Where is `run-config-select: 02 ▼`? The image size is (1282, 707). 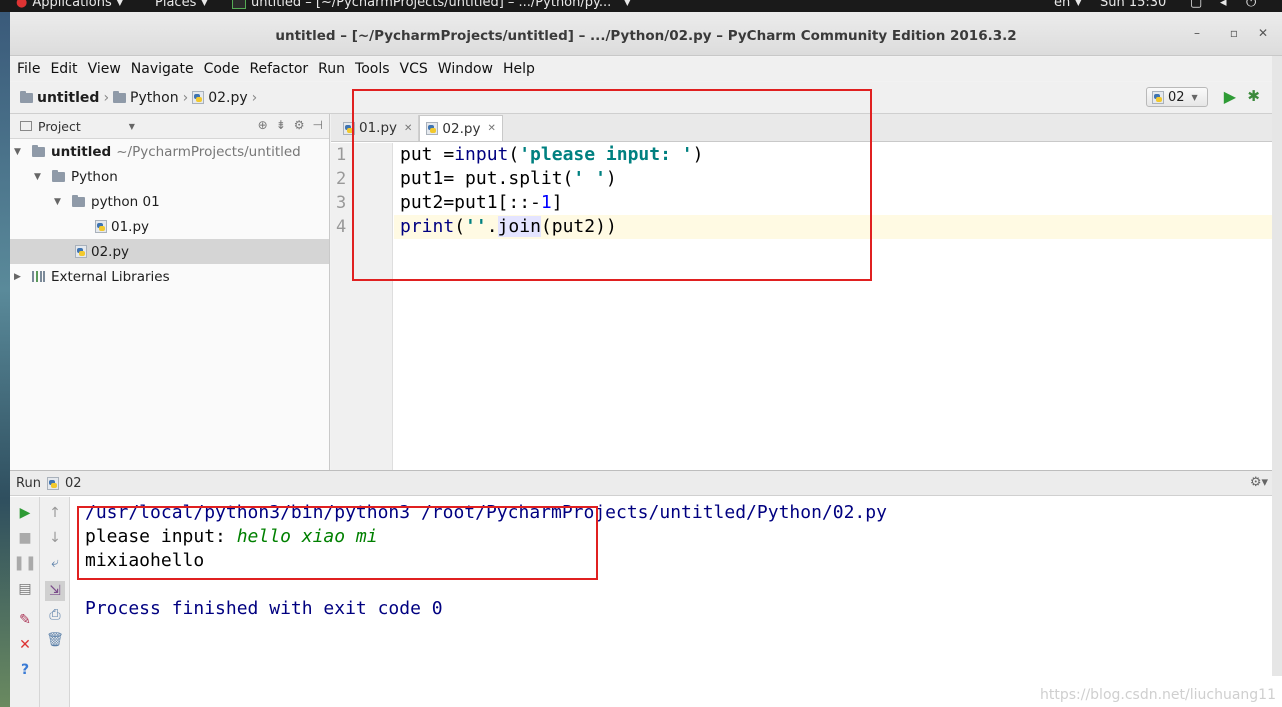
run-config-select: 02 ▼ is located at coordinates (1177, 97).